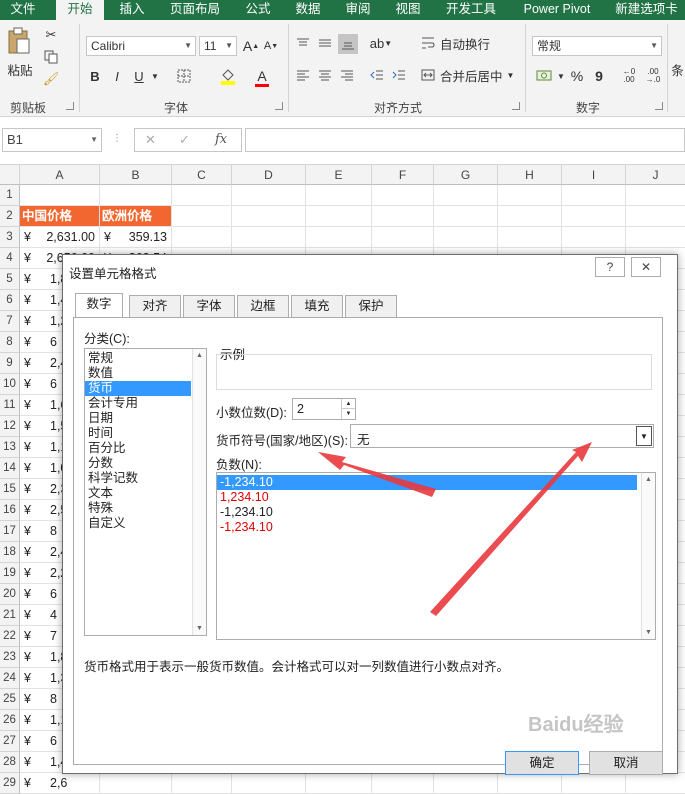 The width and height of the screenshot is (685, 794). Describe the element at coordinates (399, 75) in the screenshot. I see `increase-indent-icon` at that location.